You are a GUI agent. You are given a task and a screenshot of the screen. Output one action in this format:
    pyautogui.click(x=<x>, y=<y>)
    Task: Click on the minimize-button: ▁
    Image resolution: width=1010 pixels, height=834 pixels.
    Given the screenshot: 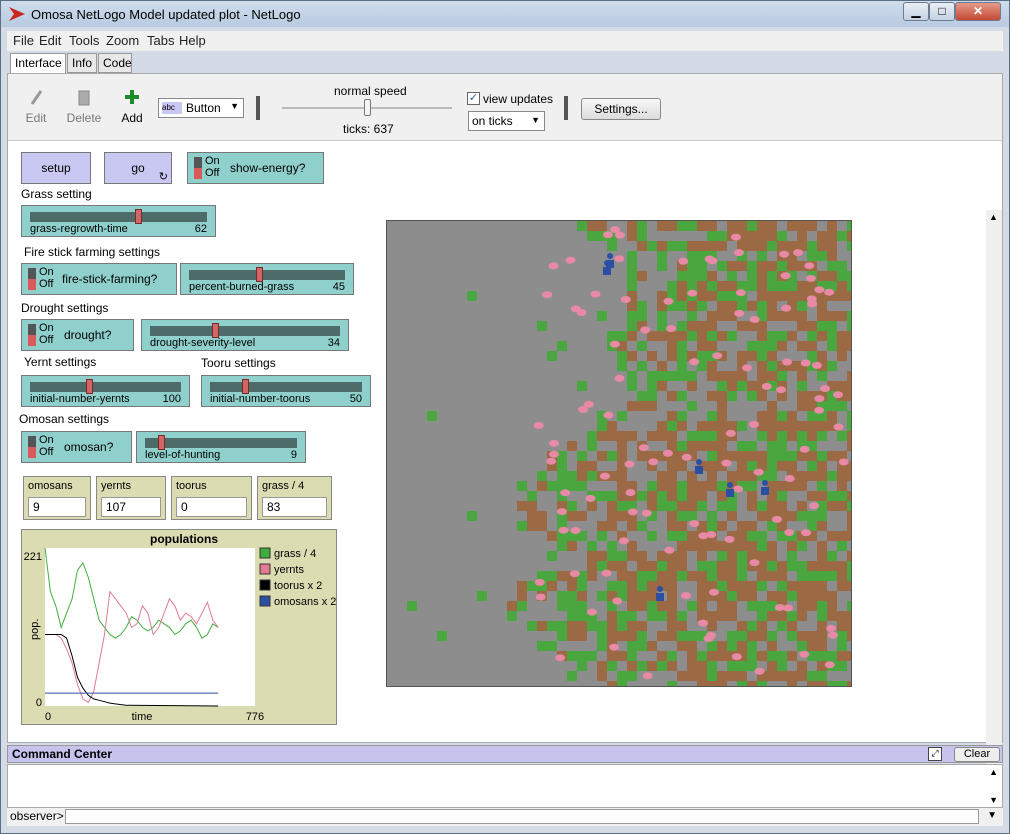 What is the action you would take?
    pyautogui.click(x=916, y=11)
    